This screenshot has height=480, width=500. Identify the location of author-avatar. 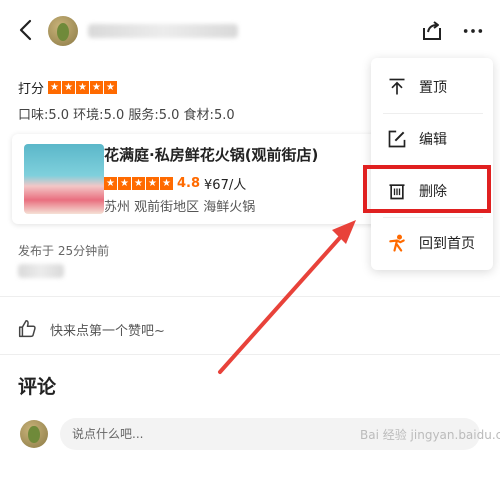
(63, 31).